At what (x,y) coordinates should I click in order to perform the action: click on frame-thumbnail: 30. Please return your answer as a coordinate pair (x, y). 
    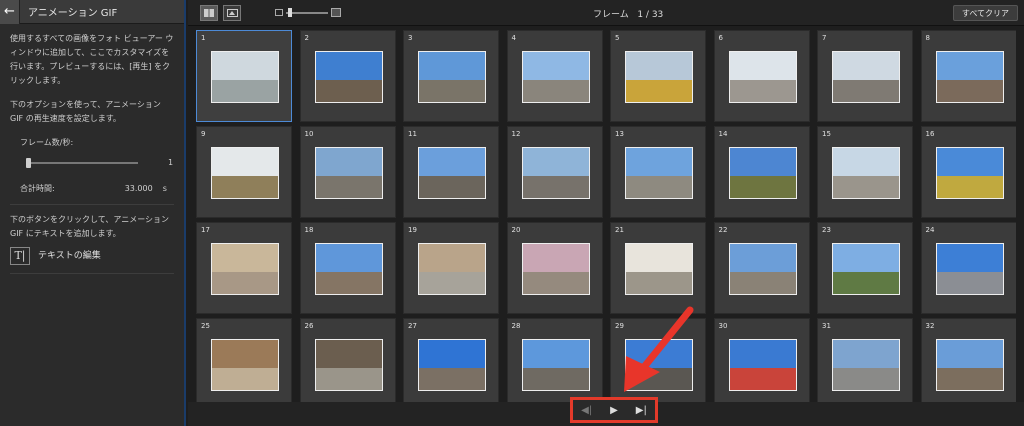
    Looking at the image, I should click on (761, 360).